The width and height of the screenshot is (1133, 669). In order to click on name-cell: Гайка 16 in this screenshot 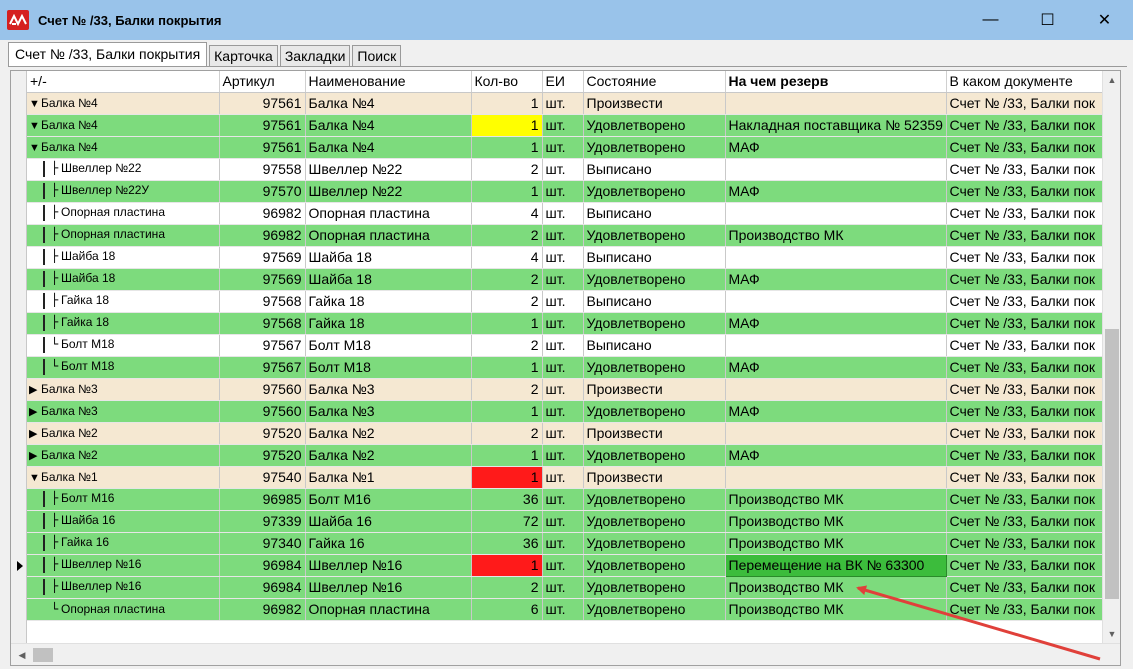, I will do `click(388, 543)`.